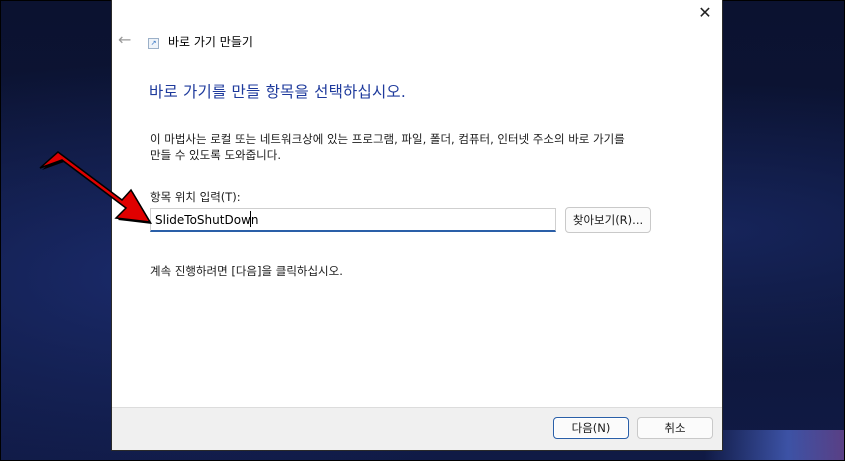 Image resolution: width=845 pixels, height=461 pixels. I want to click on continue-instruction: 계속 진행하려면 [다음]을 클릭하십시오., so click(246, 271).